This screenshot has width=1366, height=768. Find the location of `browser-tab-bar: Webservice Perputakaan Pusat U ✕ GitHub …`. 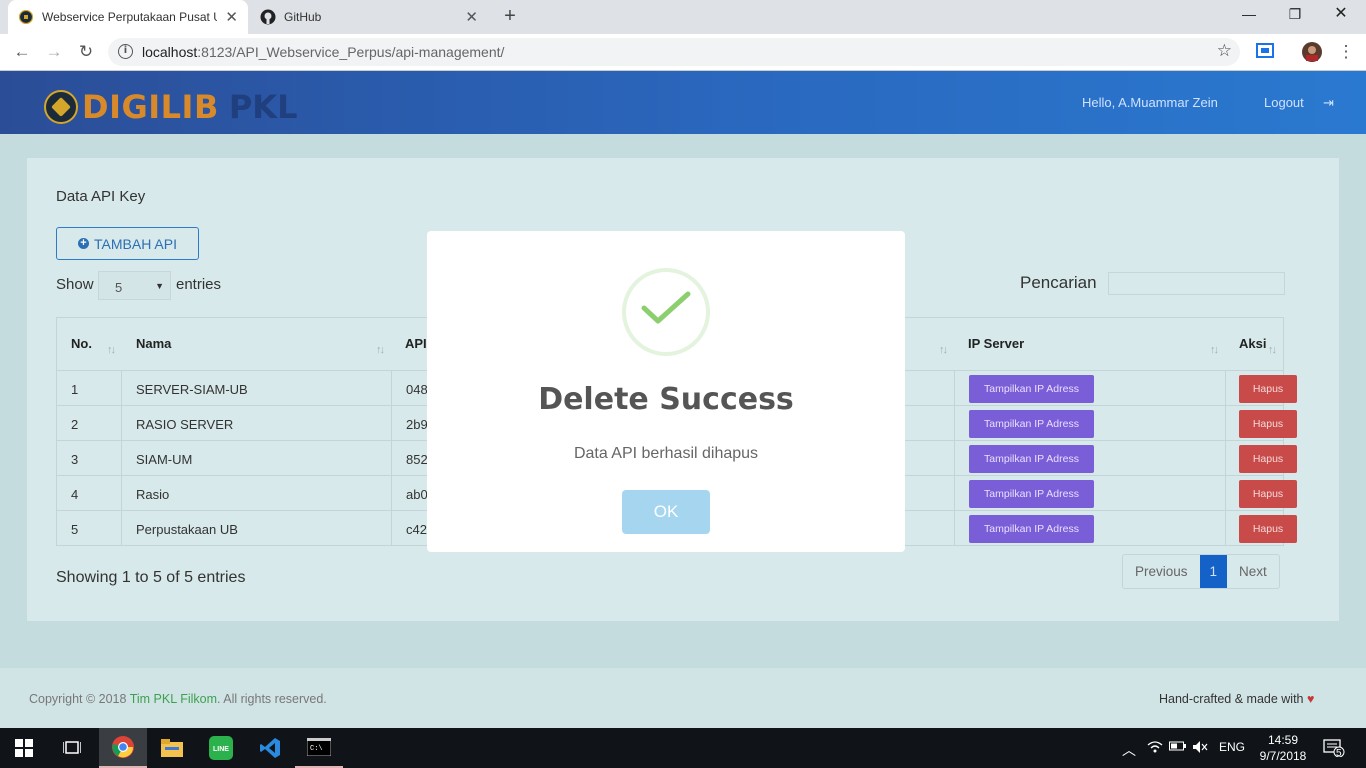

browser-tab-bar: Webservice Perputakaan Pusat U ✕ GitHub … is located at coordinates (683, 17).